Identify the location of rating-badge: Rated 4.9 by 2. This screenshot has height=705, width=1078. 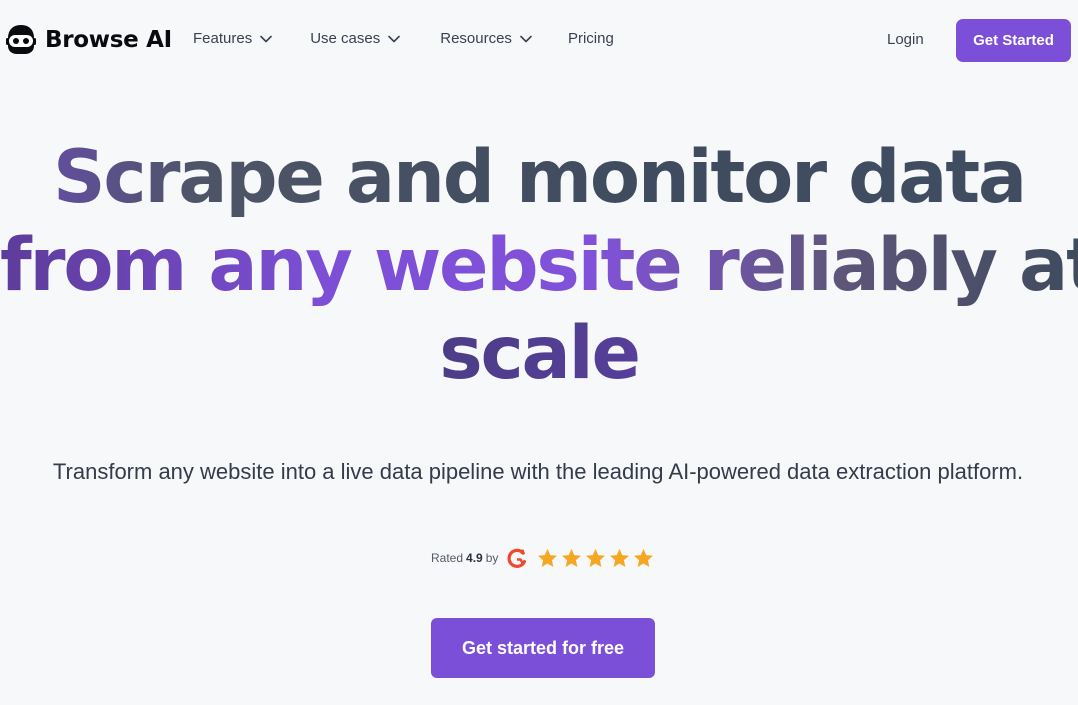
(542, 558).